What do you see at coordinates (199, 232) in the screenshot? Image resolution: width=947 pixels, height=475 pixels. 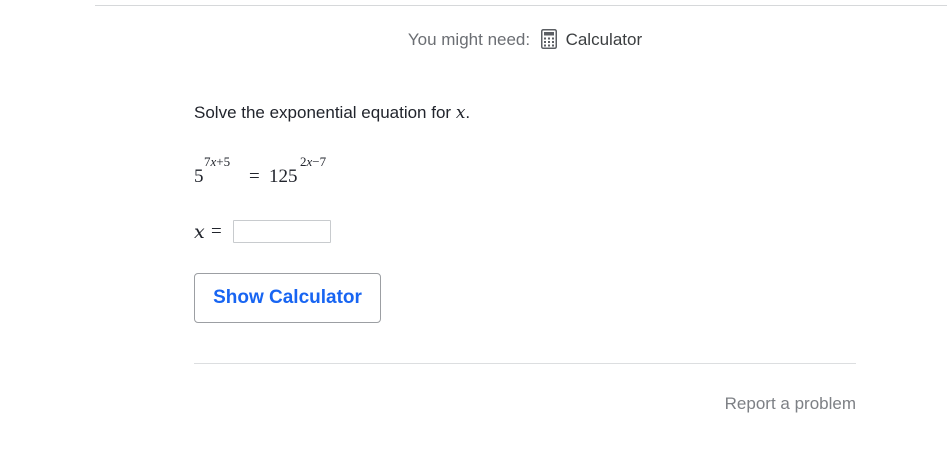 I see `answer-variable: x` at bounding box center [199, 232].